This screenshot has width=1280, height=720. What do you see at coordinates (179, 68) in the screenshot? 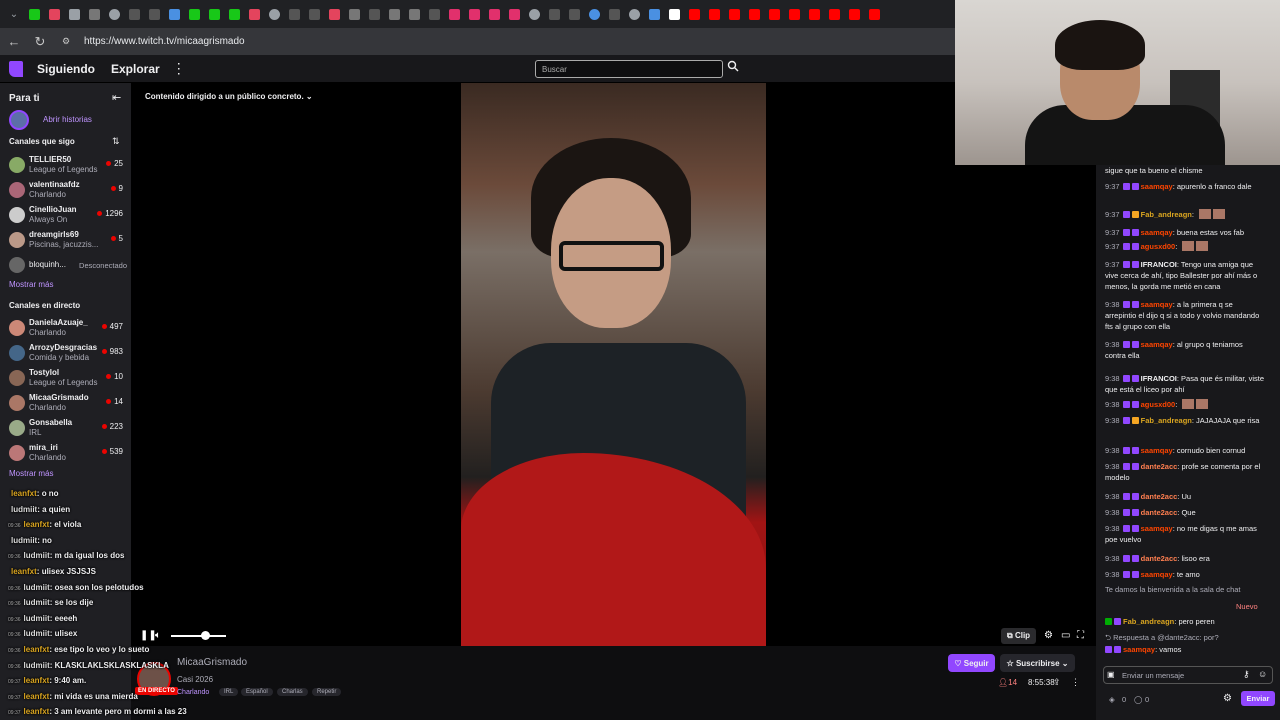
I see `more-menu-icon: ⋮` at bounding box center [179, 68].